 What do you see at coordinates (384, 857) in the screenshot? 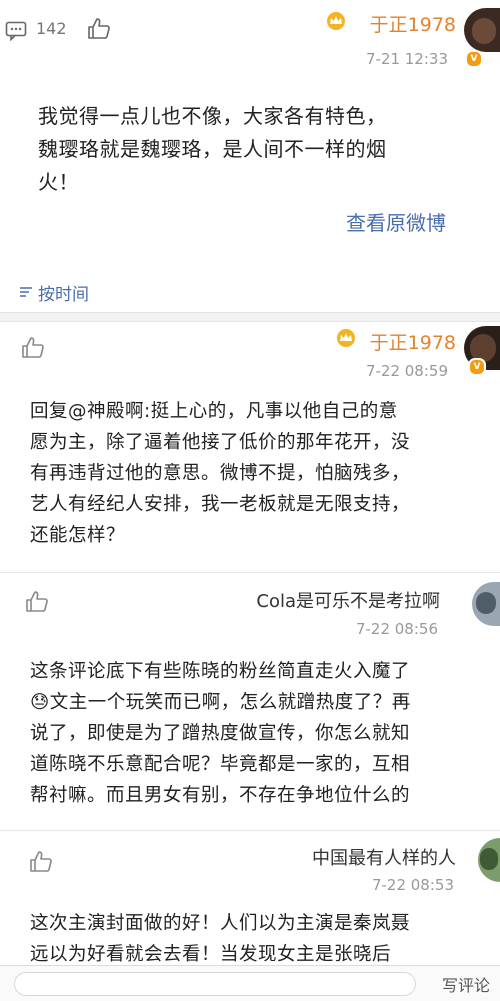
I see `comment-username: 中国最有人样的人` at bounding box center [384, 857].